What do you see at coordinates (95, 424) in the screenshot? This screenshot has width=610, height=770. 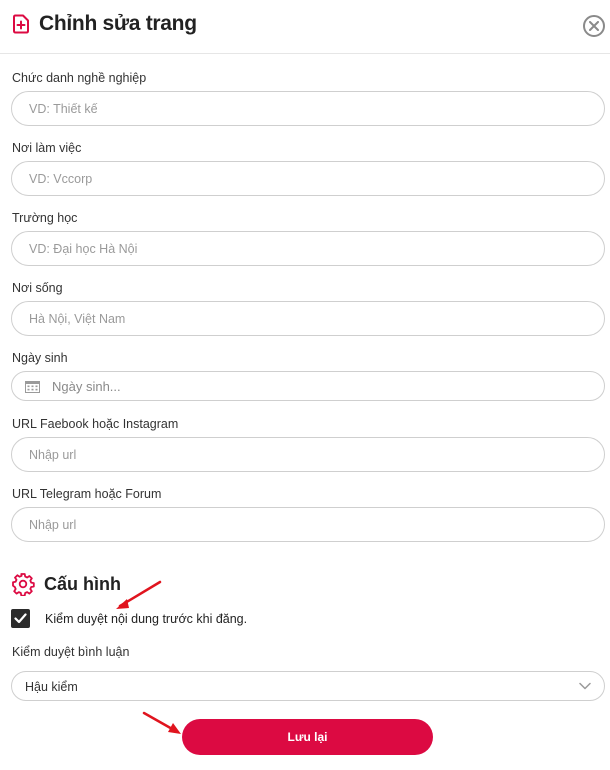 I see `facebook-url-label: URL Faebook hoặc Instagram` at bounding box center [95, 424].